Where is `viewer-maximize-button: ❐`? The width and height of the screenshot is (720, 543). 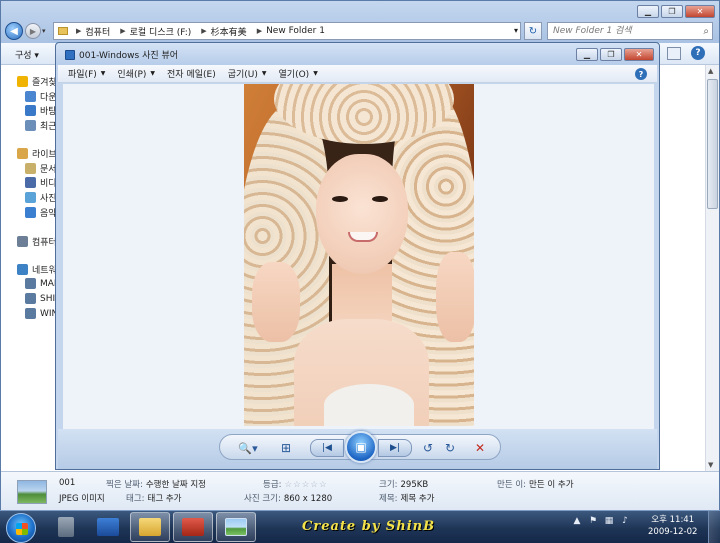 viewer-maximize-button: ❐ is located at coordinates (611, 54).